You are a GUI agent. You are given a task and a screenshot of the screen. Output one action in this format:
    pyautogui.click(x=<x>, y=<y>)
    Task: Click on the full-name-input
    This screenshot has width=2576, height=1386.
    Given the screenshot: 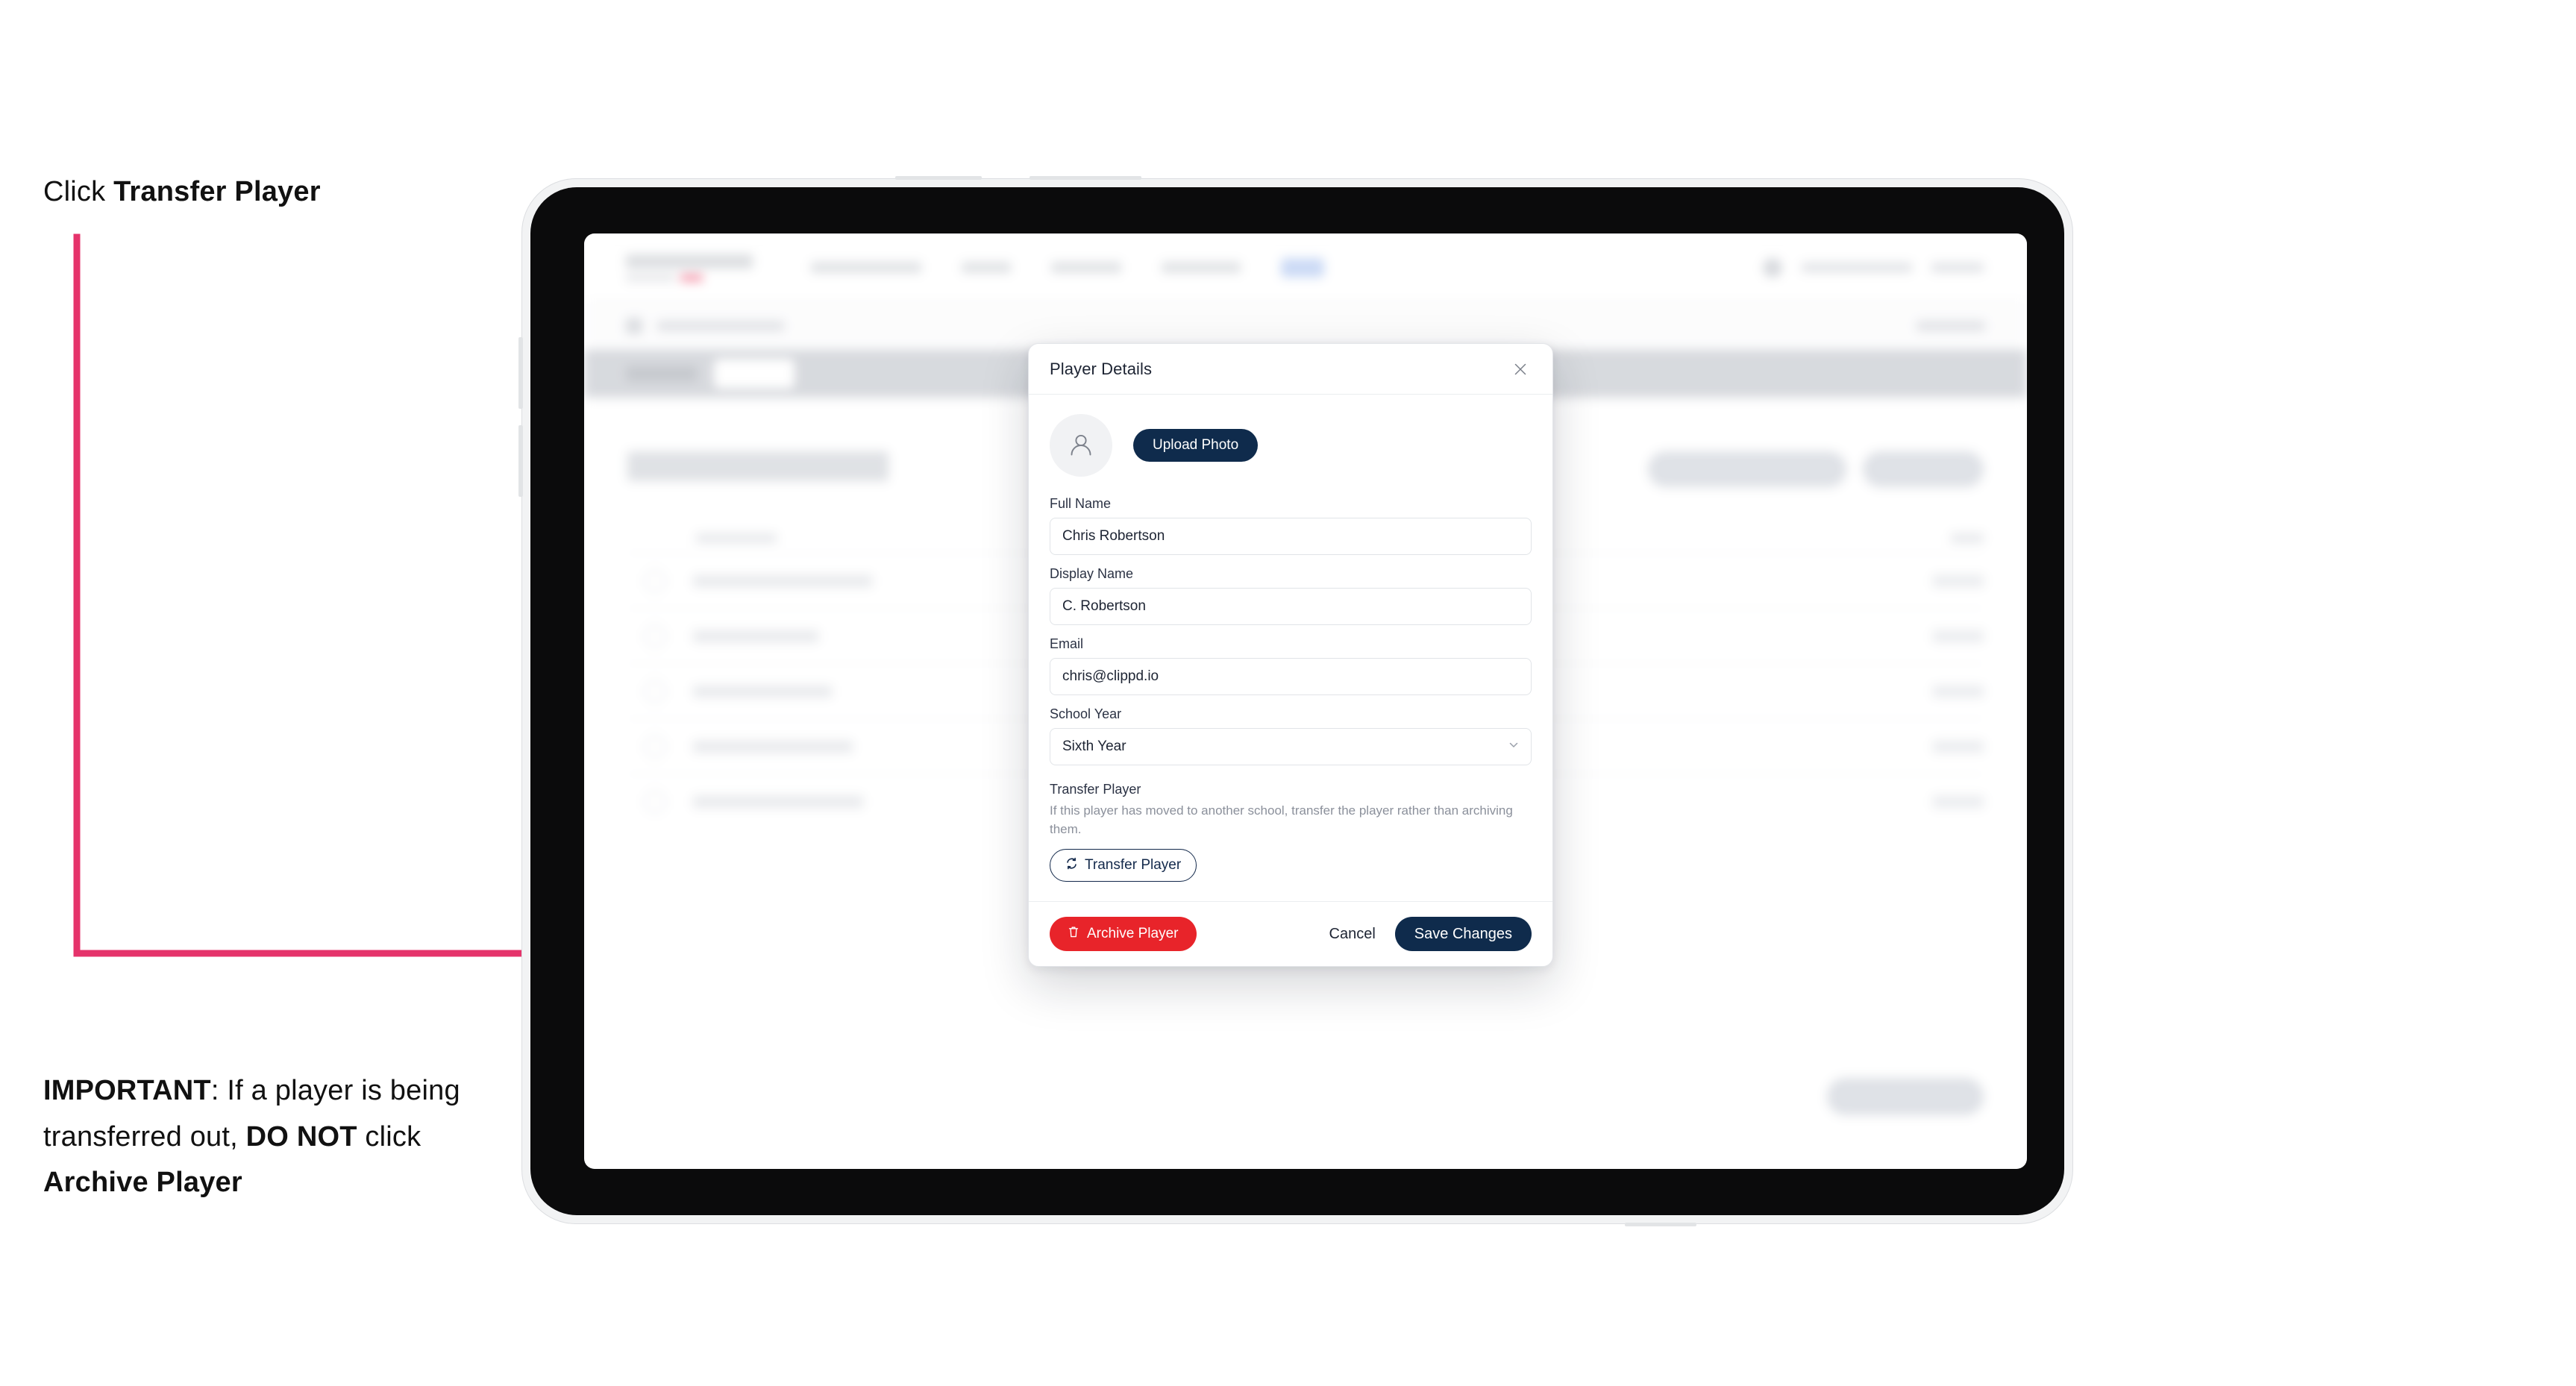 What is the action you would take?
    pyautogui.click(x=1291, y=536)
    